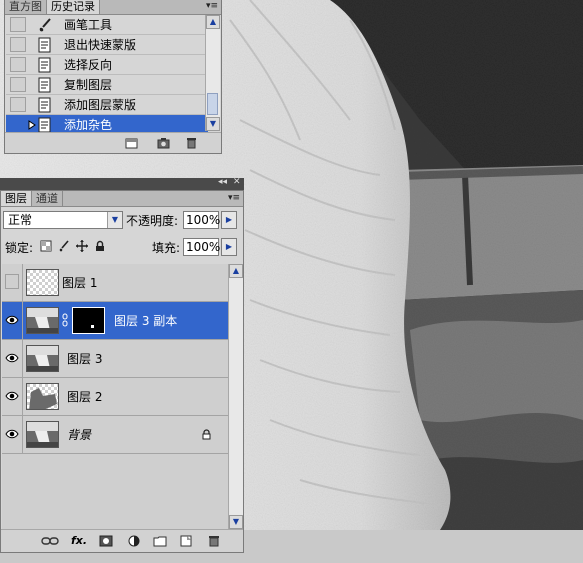  I want to click on fill-label: 填充:, so click(166, 248).